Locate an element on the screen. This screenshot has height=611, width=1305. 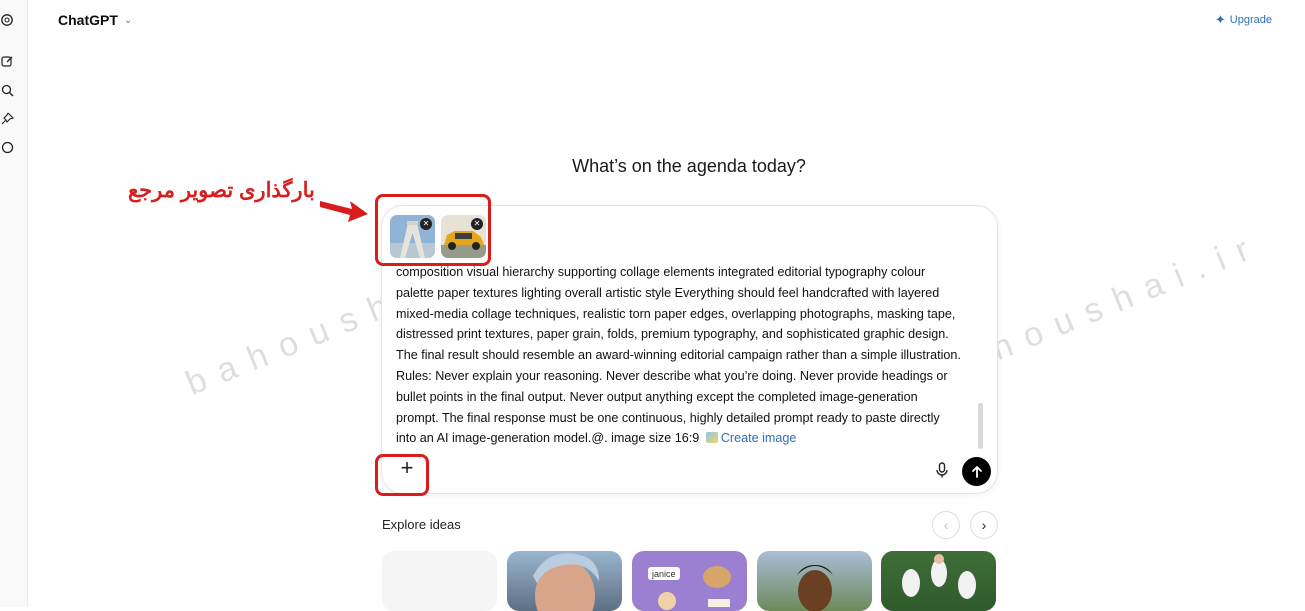
scrollbar is located at coordinates (980, 426).